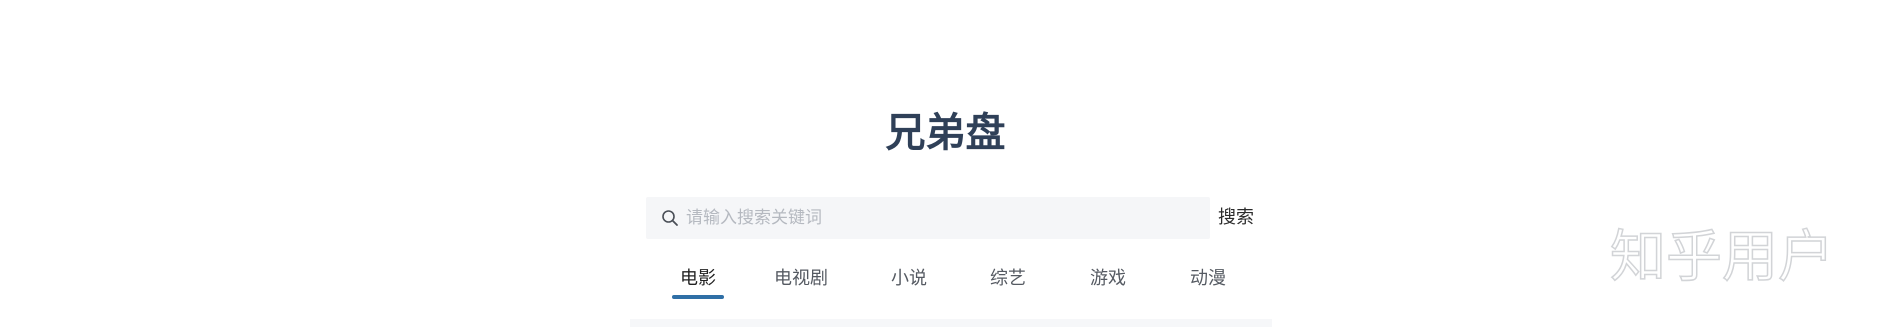 This screenshot has height=327, width=1891. I want to click on tab-variety: 综艺, so click(1008, 282).